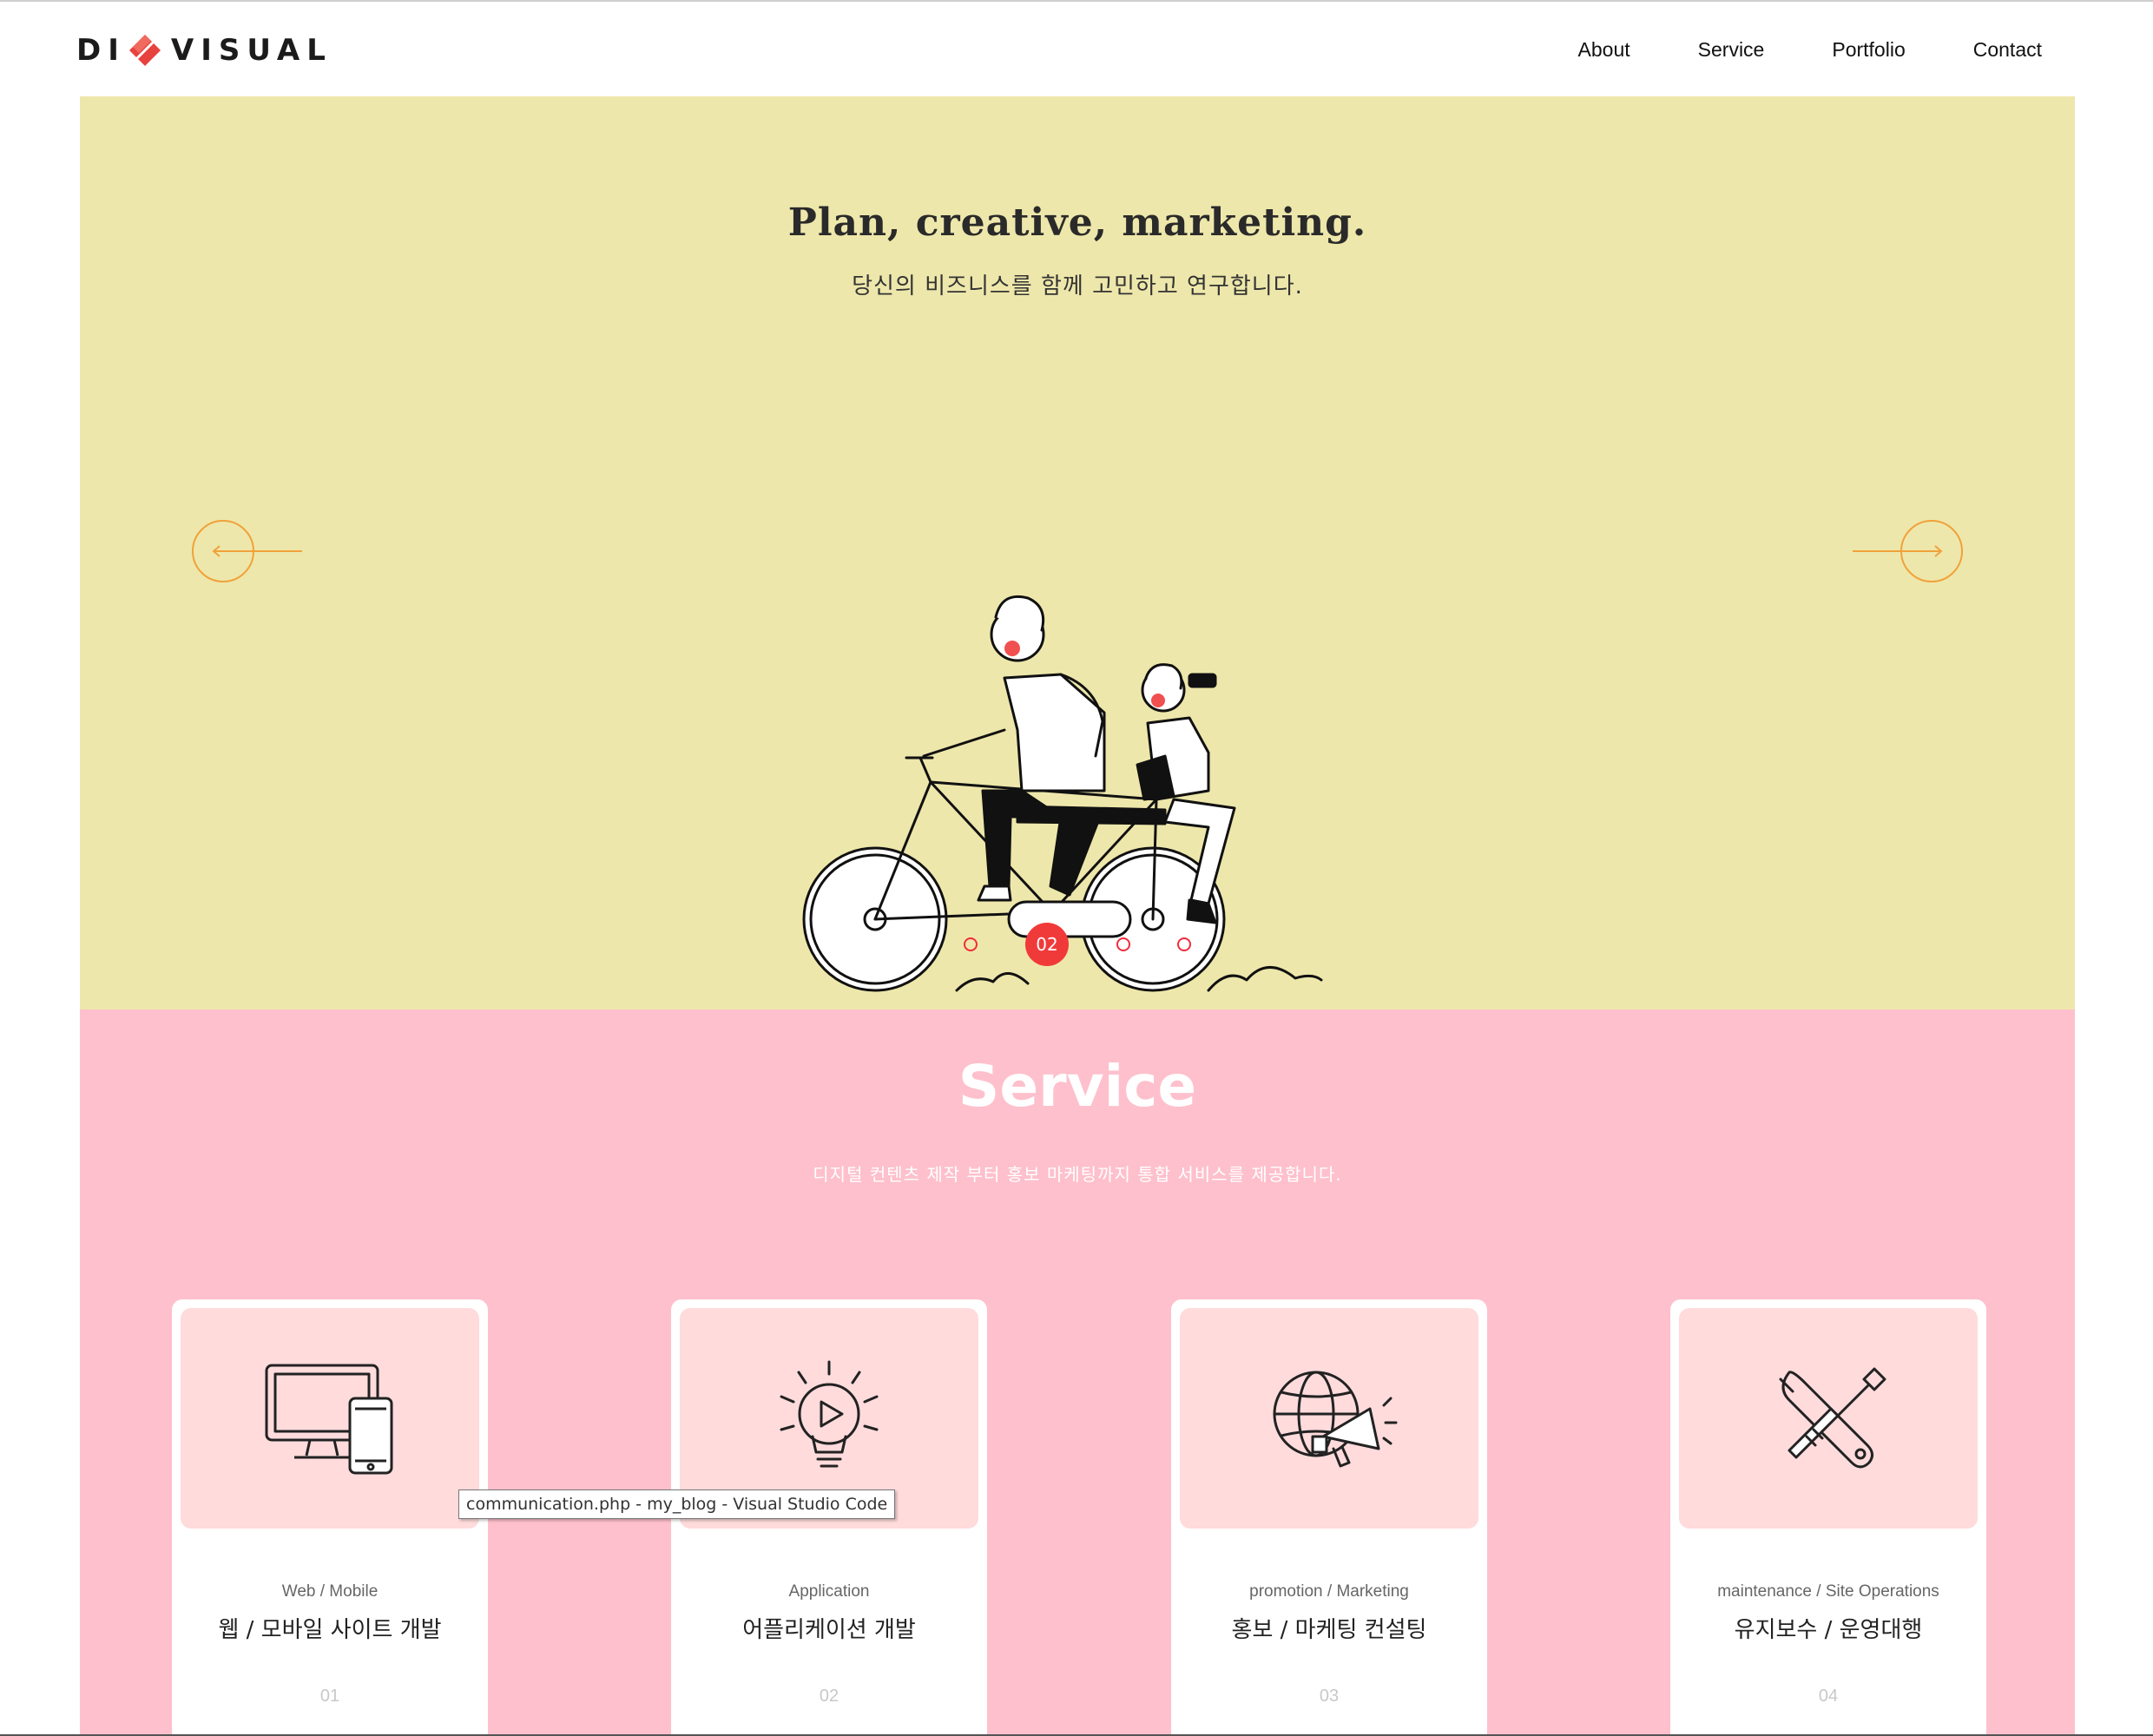 Image resolution: width=2153 pixels, height=1736 pixels. I want to click on nav-portfolio: Portfolio, so click(1868, 50).